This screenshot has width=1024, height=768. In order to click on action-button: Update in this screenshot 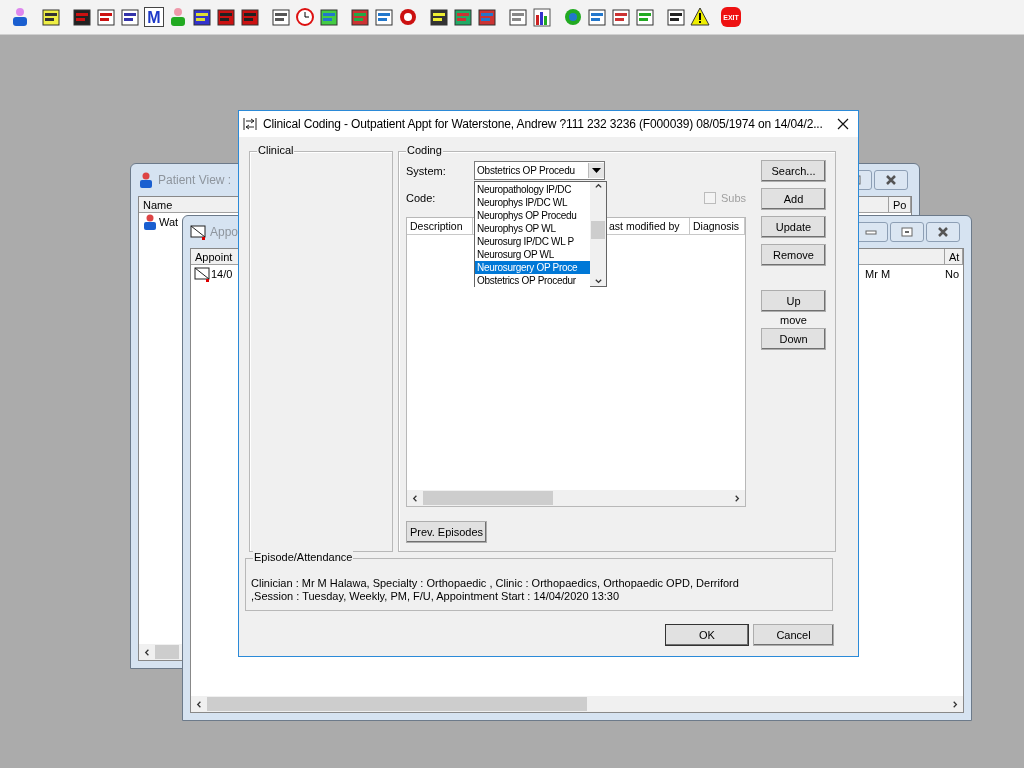, I will do `click(793, 227)`.